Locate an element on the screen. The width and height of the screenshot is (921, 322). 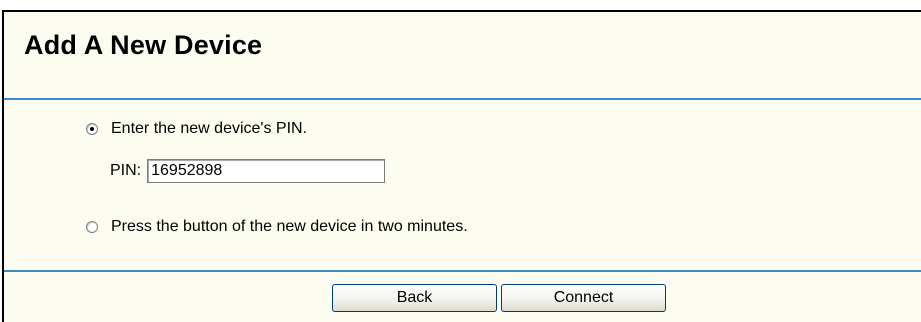
top-divider is located at coordinates (462, 99).